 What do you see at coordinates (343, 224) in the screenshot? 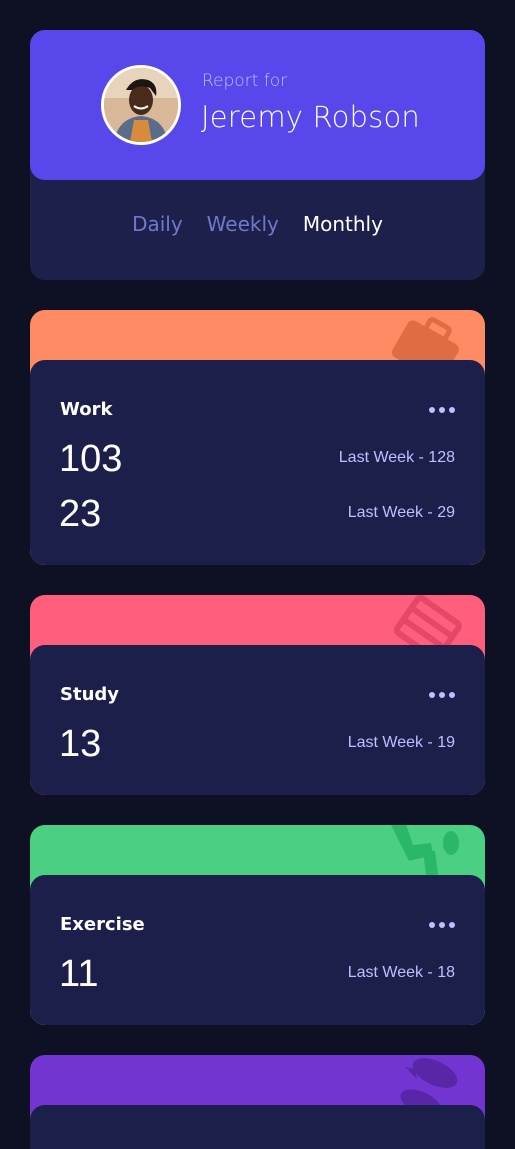
I see `tab-monthly: Monthly` at bounding box center [343, 224].